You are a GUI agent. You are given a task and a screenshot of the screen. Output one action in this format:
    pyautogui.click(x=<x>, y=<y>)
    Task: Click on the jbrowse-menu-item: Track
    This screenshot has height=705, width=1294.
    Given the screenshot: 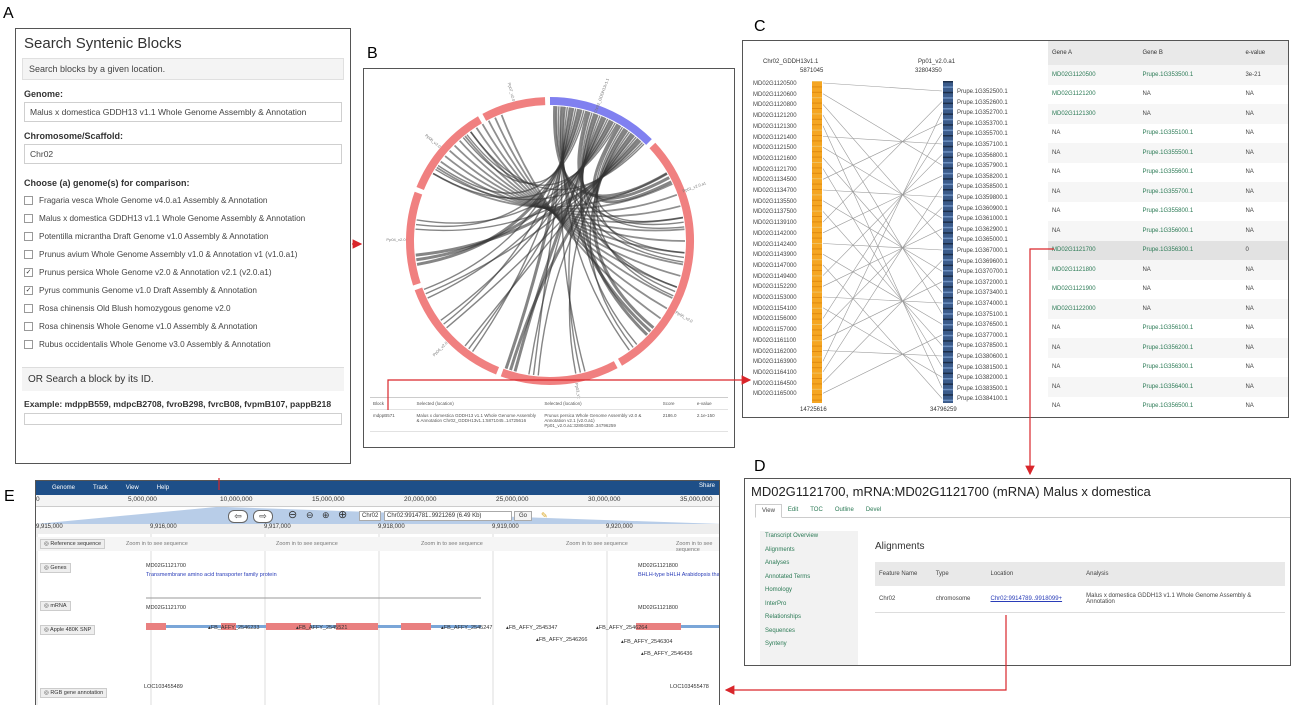 What is the action you would take?
    pyautogui.click(x=100, y=488)
    